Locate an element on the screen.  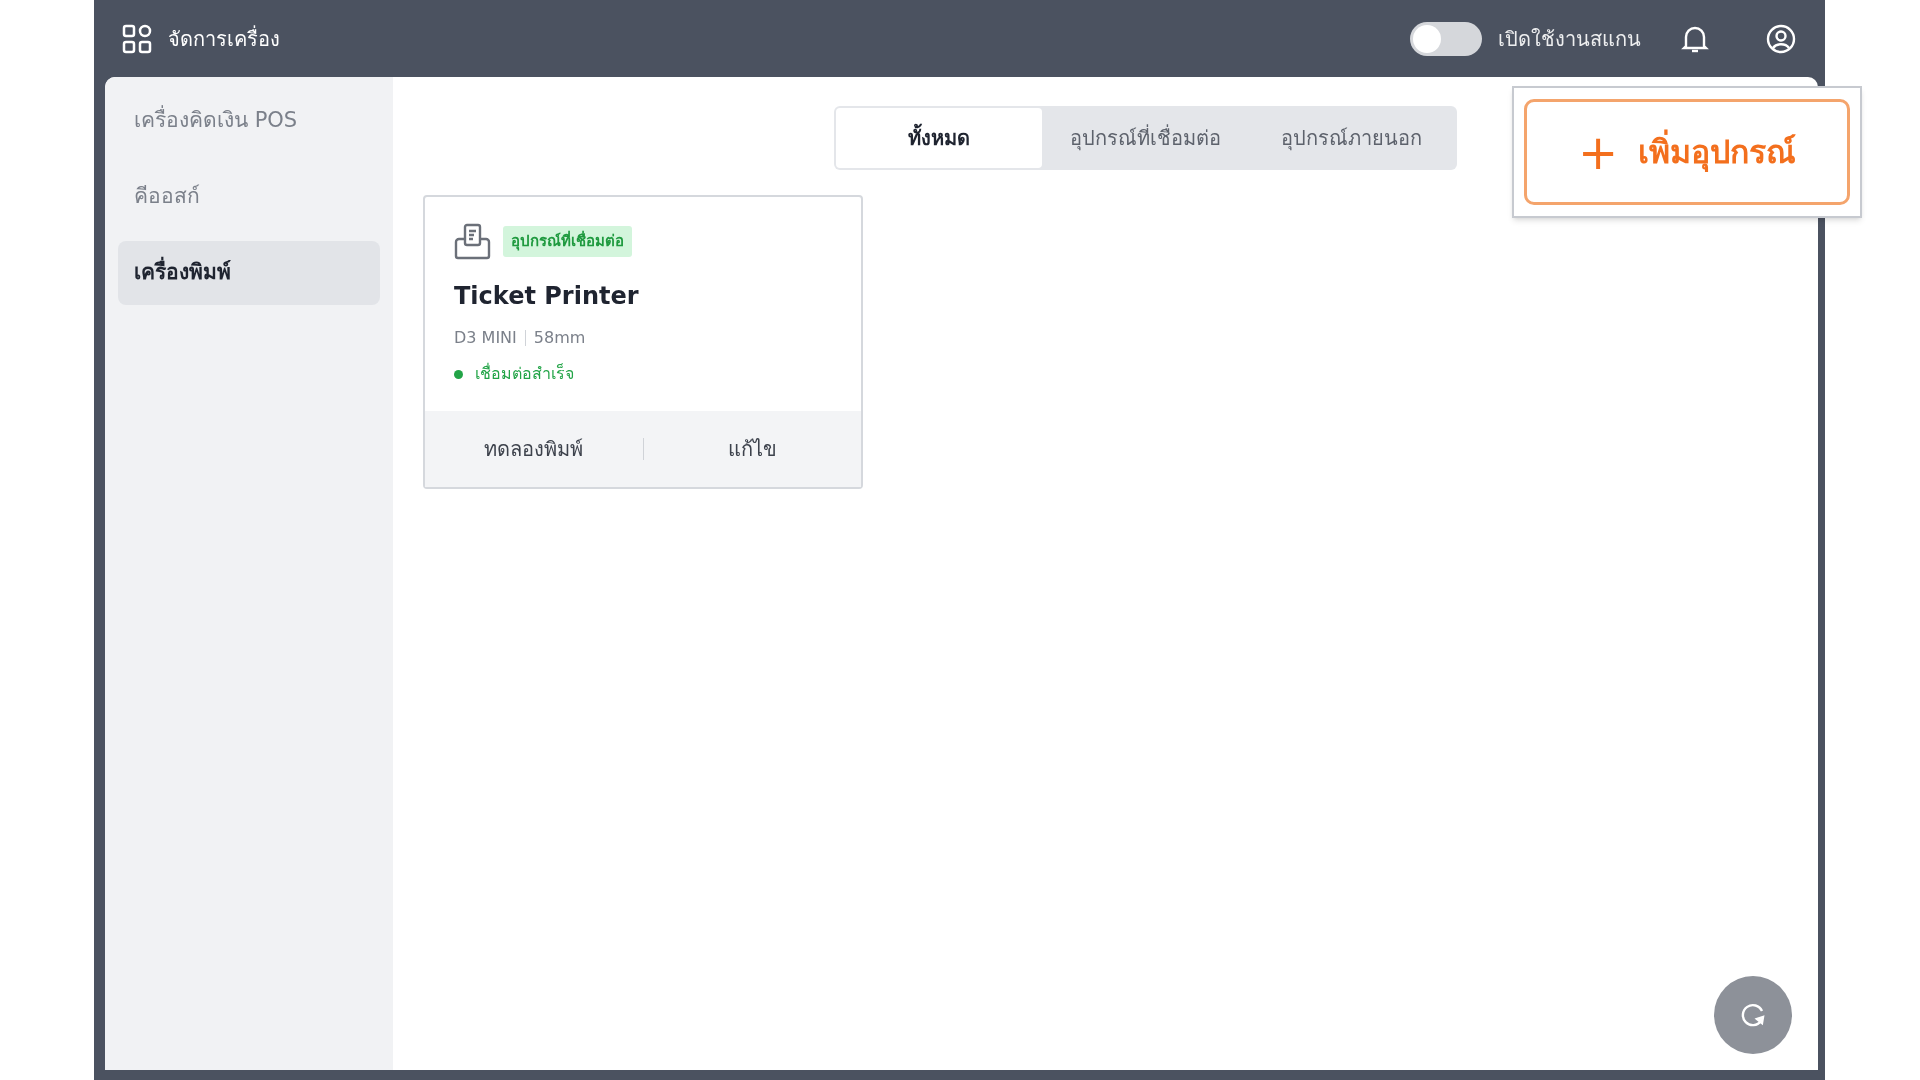
filter-tab: อุปกรณ์ภายนอก is located at coordinates (1351, 138).